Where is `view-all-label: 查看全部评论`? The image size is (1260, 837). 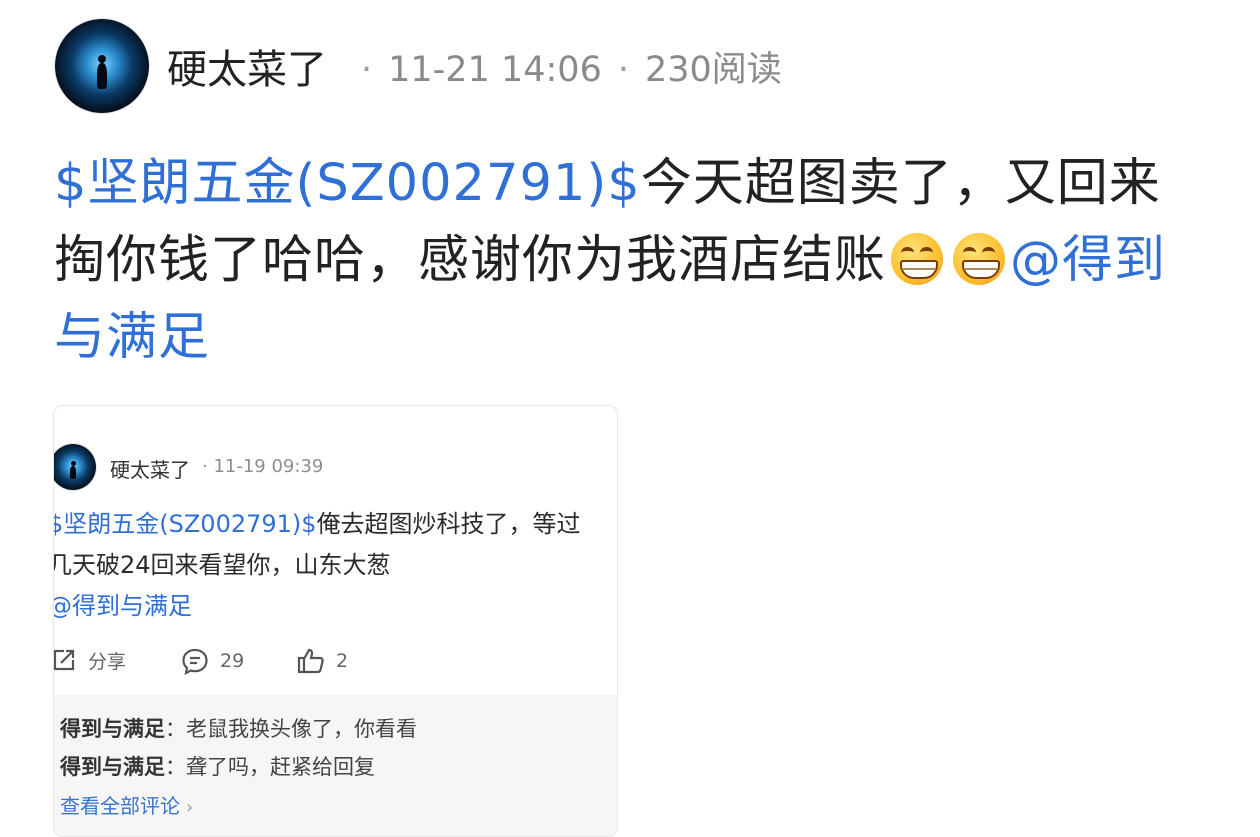
view-all-label: 查看全部评论 is located at coordinates (120, 806).